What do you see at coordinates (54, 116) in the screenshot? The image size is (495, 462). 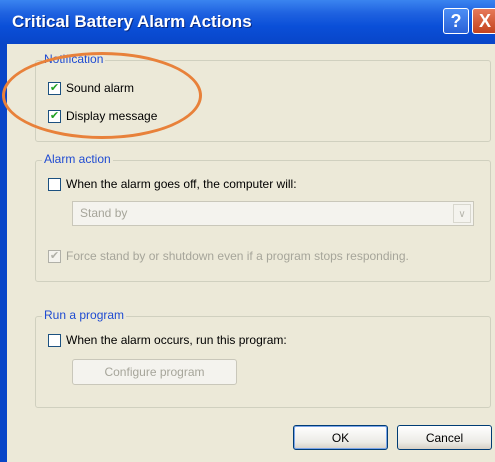 I see `display-message-checkbox` at bounding box center [54, 116].